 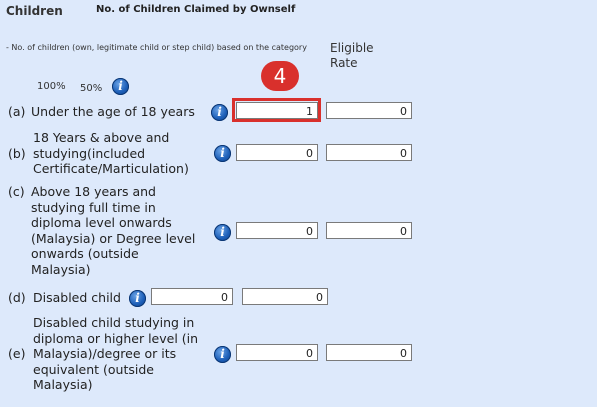 What do you see at coordinates (93, 369) in the screenshot?
I see `row-e-label-line: equivalent (outside` at bounding box center [93, 369].